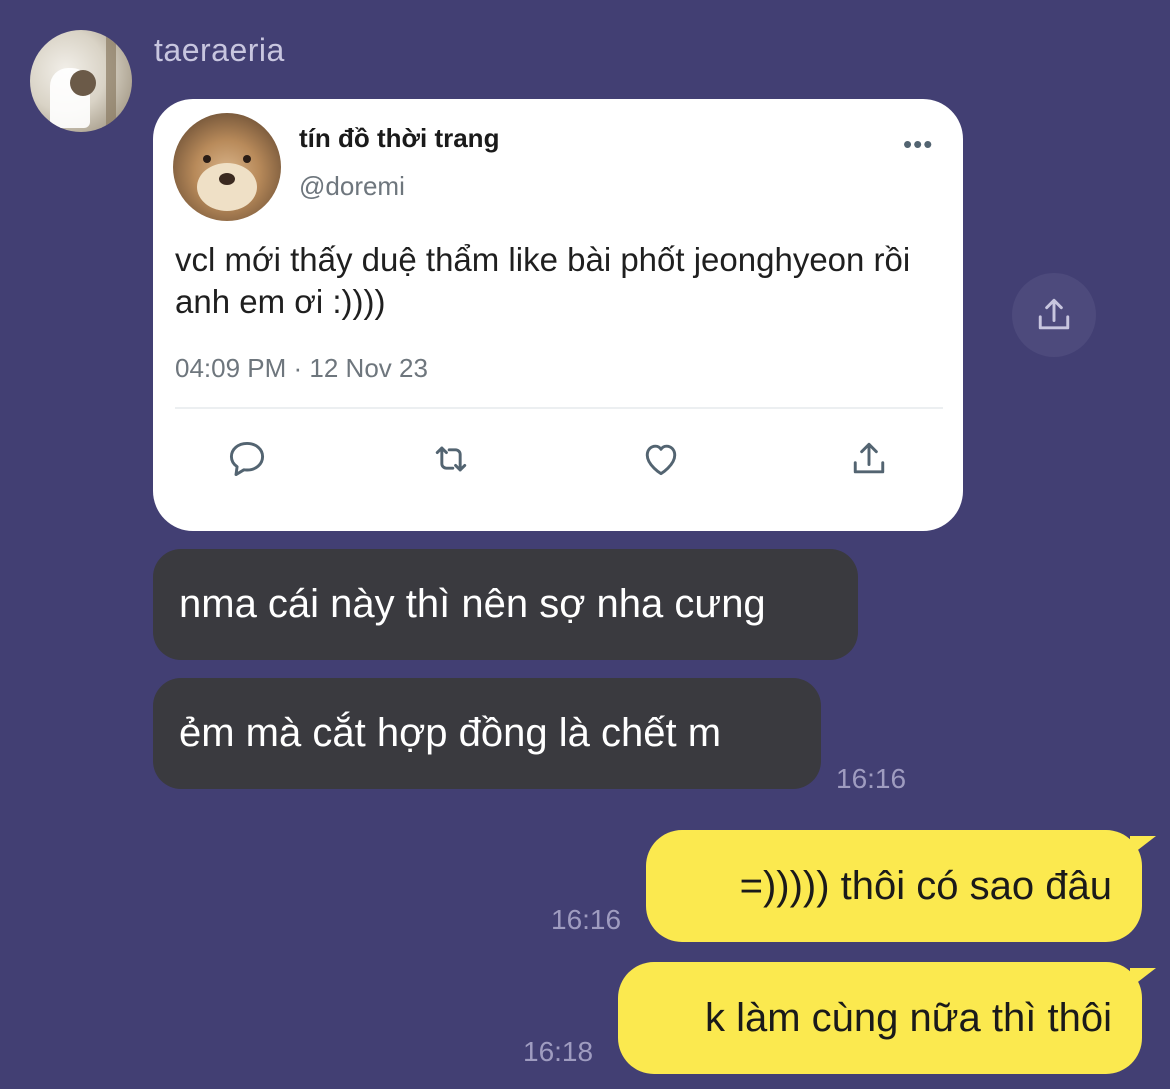 The width and height of the screenshot is (1170, 1089). Describe the element at coordinates (908, 1017) in the screenshot. I see `message-text: k làm cùng nữa thì thôi` at that location.